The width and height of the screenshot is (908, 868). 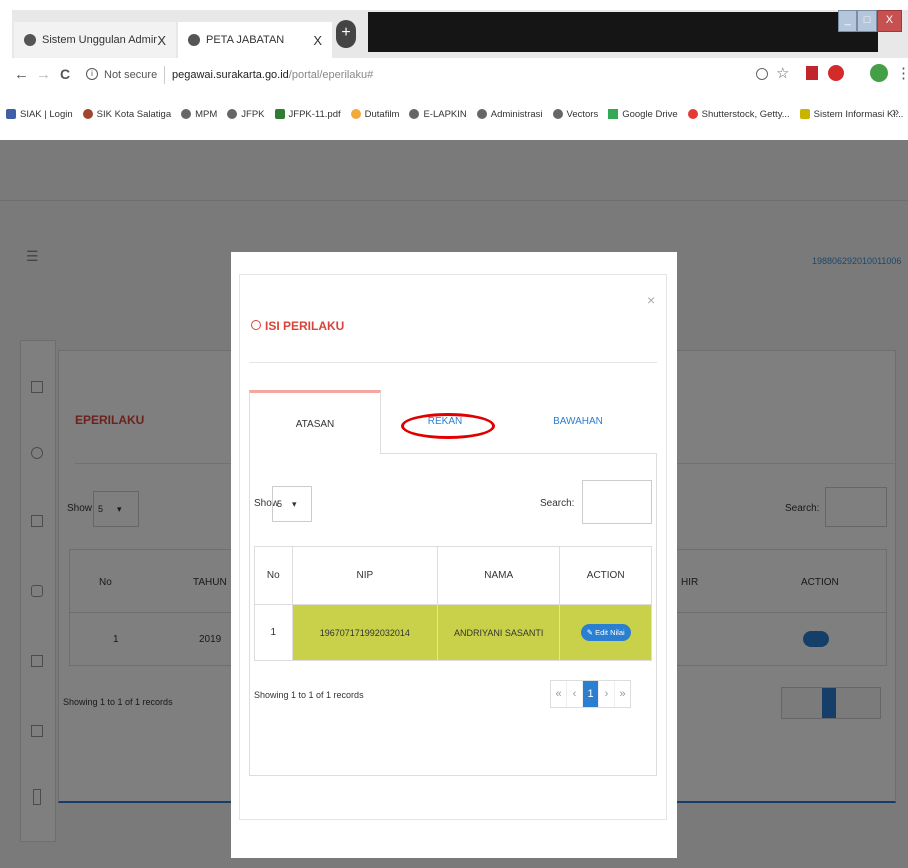 I want to click on red-circle-annotation, so click(x=448, y=426).